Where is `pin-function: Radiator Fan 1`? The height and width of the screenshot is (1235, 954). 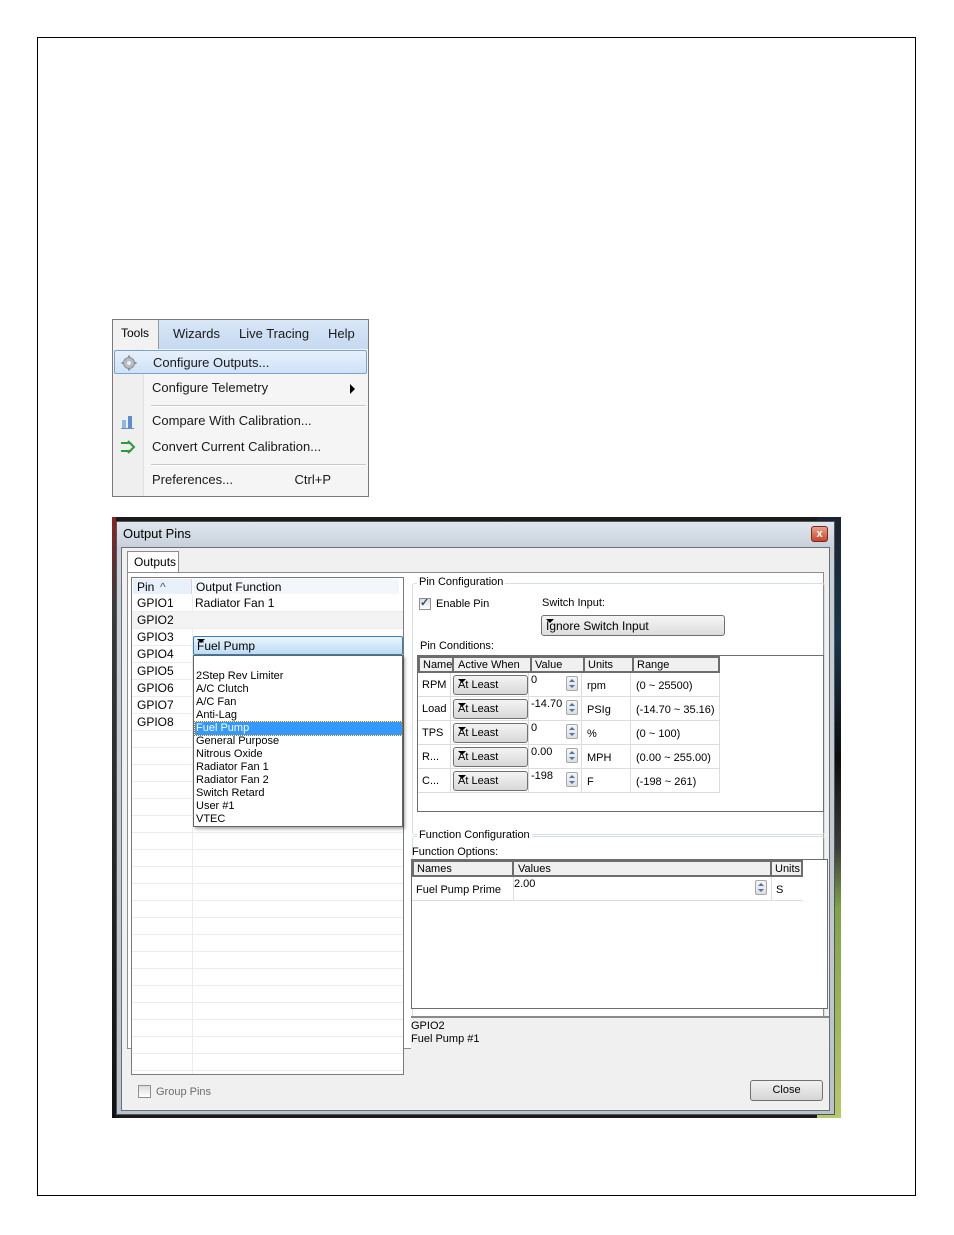 pin-function: Radiator Fan 1 is located at coordinates (235, 603).